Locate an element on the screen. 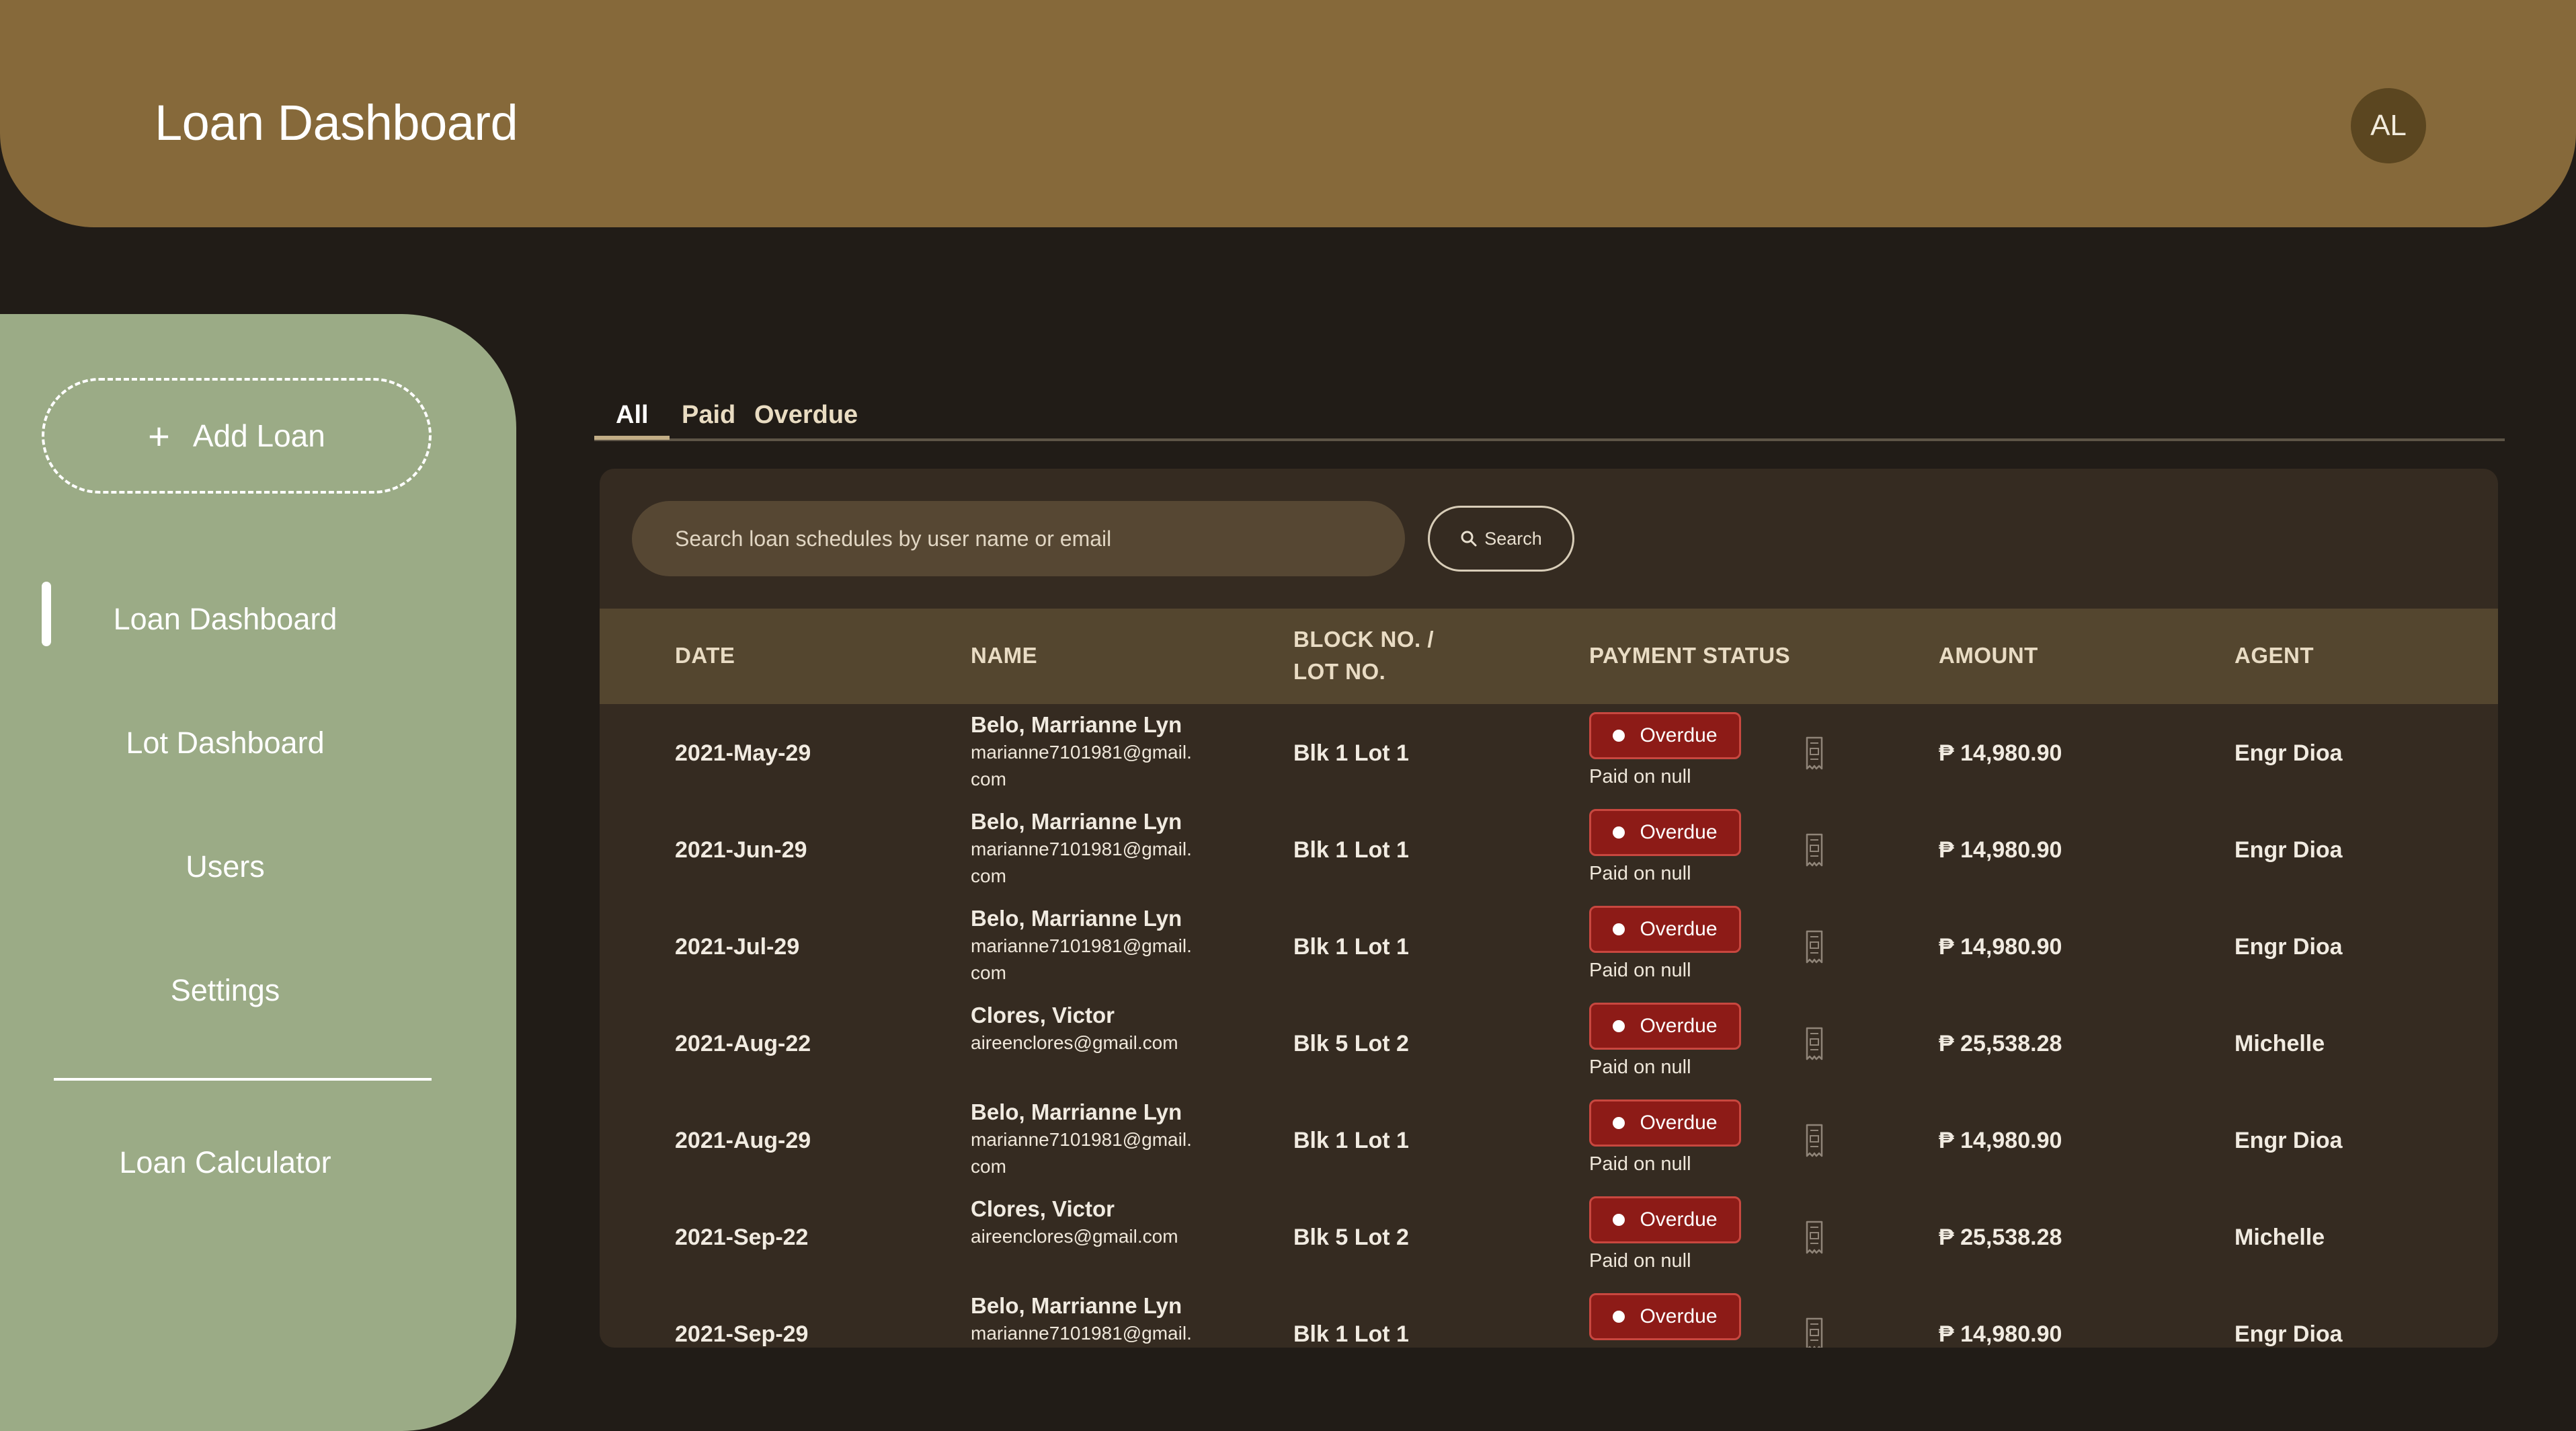  row-date: 2021-Jul-29 is located at coordinates (737, 947).